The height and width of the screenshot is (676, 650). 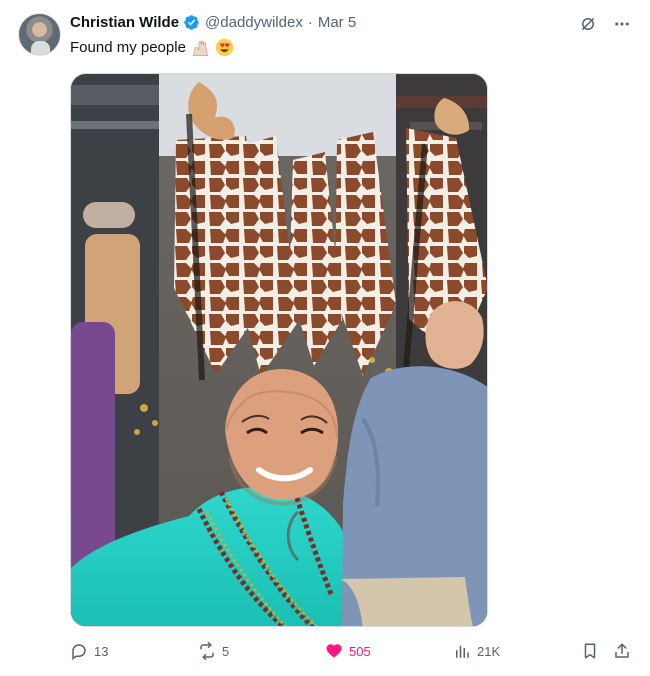 I want to click on reply-icon, so click(x=79, y=652).